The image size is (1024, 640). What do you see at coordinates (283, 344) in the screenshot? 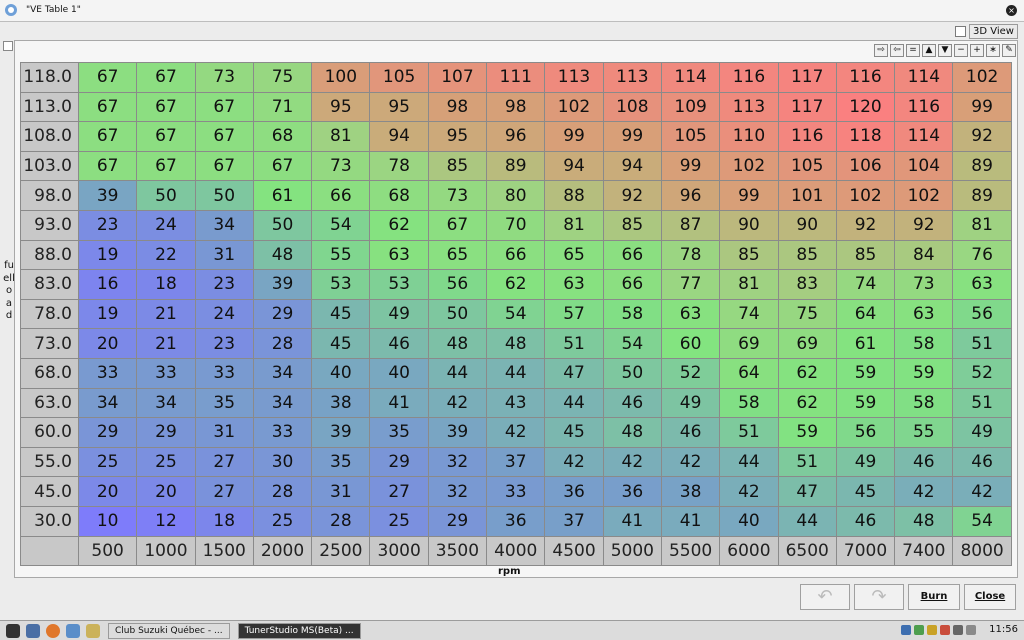
I see `table-cell: 28` at bounding box center [283, 344].